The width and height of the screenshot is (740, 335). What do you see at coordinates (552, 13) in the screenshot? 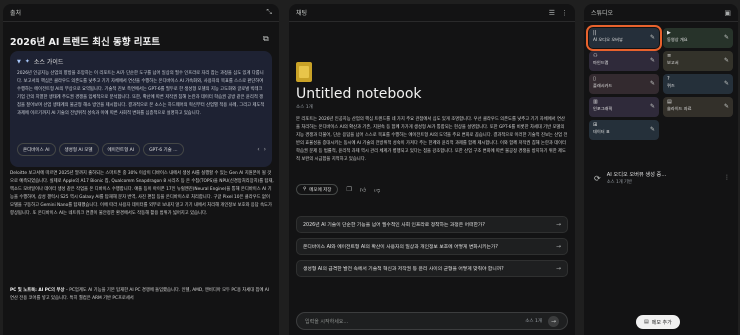
I see `settings-sliders-icon: ☰` at bounding box center [552, 13].